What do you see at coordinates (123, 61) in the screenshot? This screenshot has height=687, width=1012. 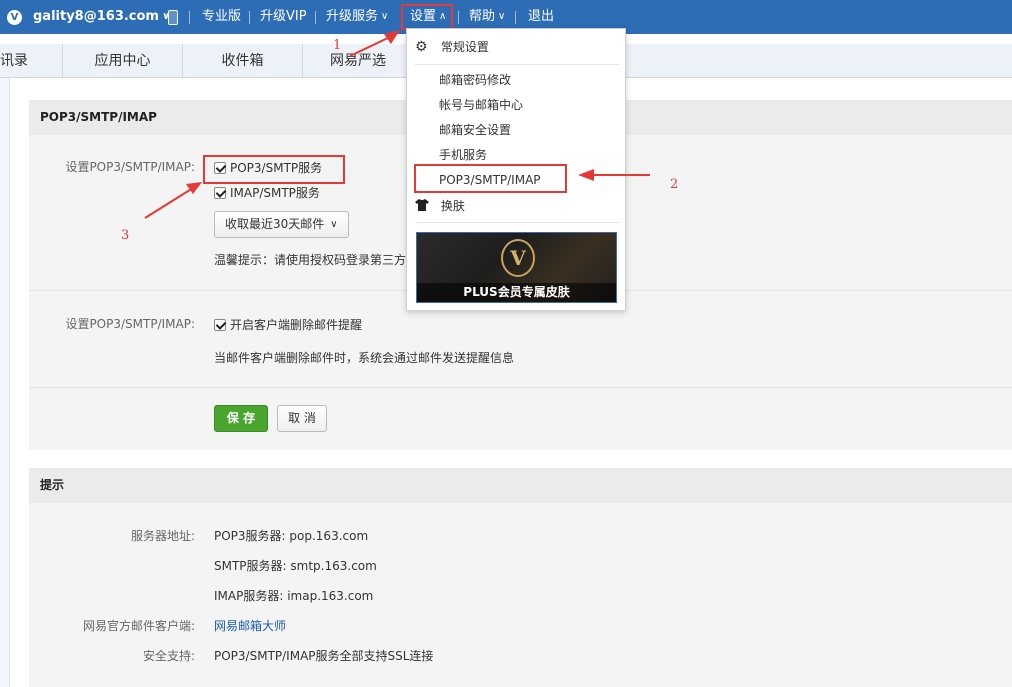 I see `tab-app-center: 应用中心` at bounding box center [123, 61].